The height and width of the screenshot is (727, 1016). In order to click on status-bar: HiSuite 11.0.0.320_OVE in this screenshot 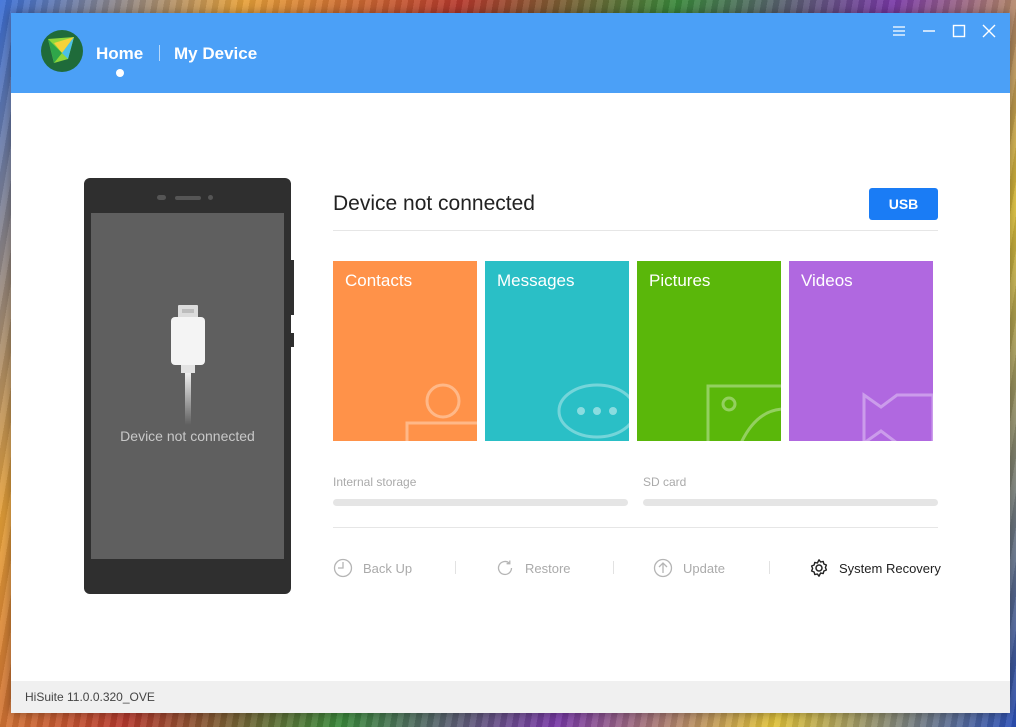, I will do `click(510, 697)`.